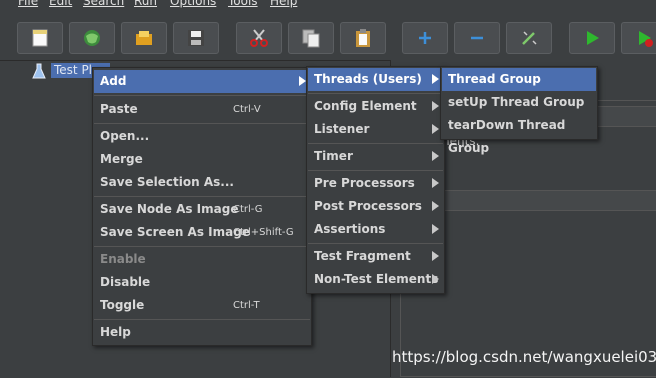  I want to click on menu-item-label: Pre Processors, so click(364, 183).